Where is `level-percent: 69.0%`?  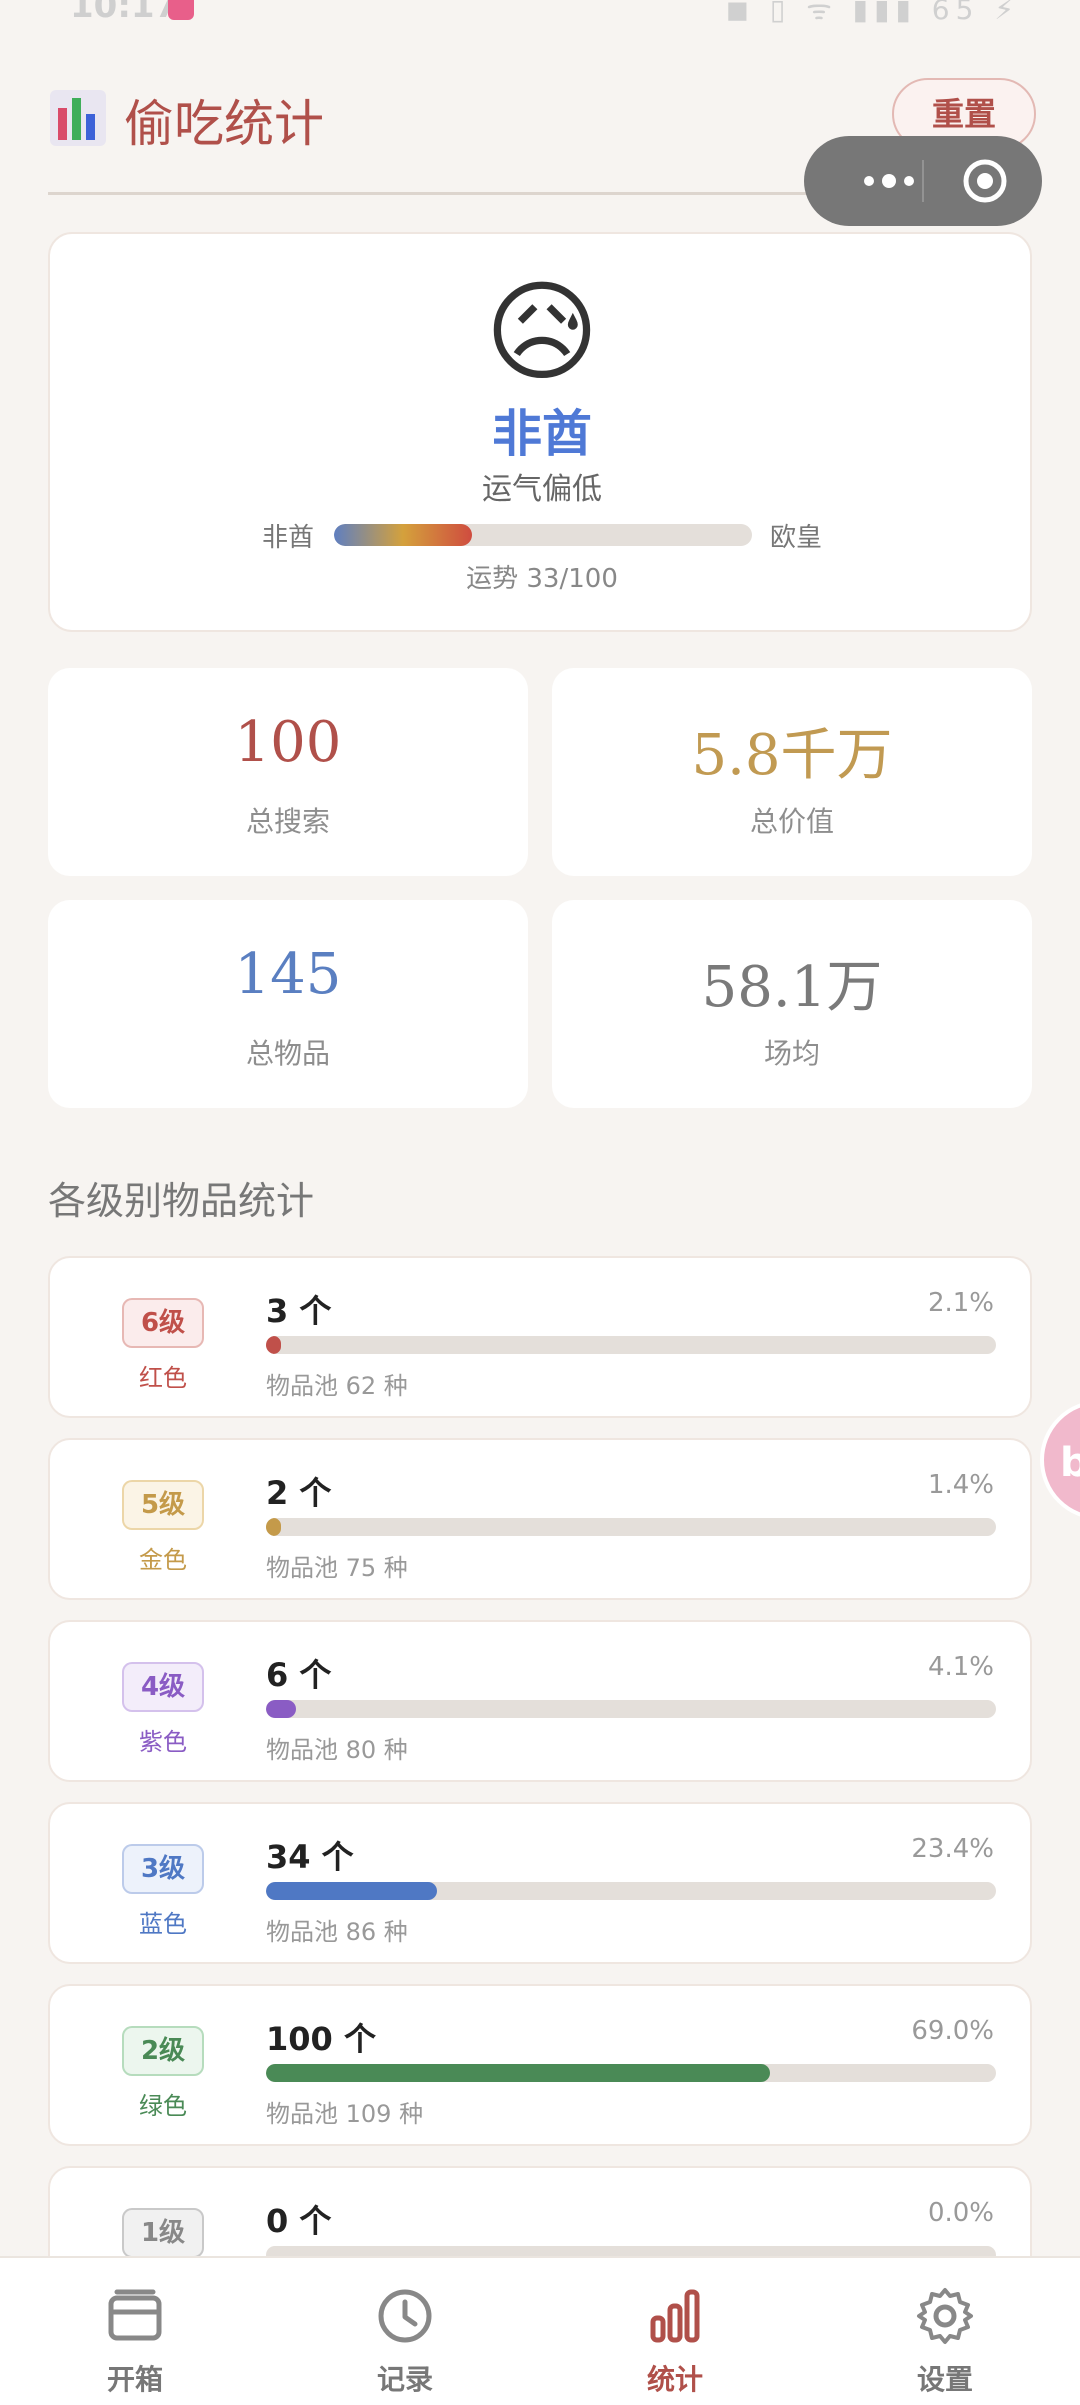
level-percent: 69.0% is located at coordinates (952, 2031).